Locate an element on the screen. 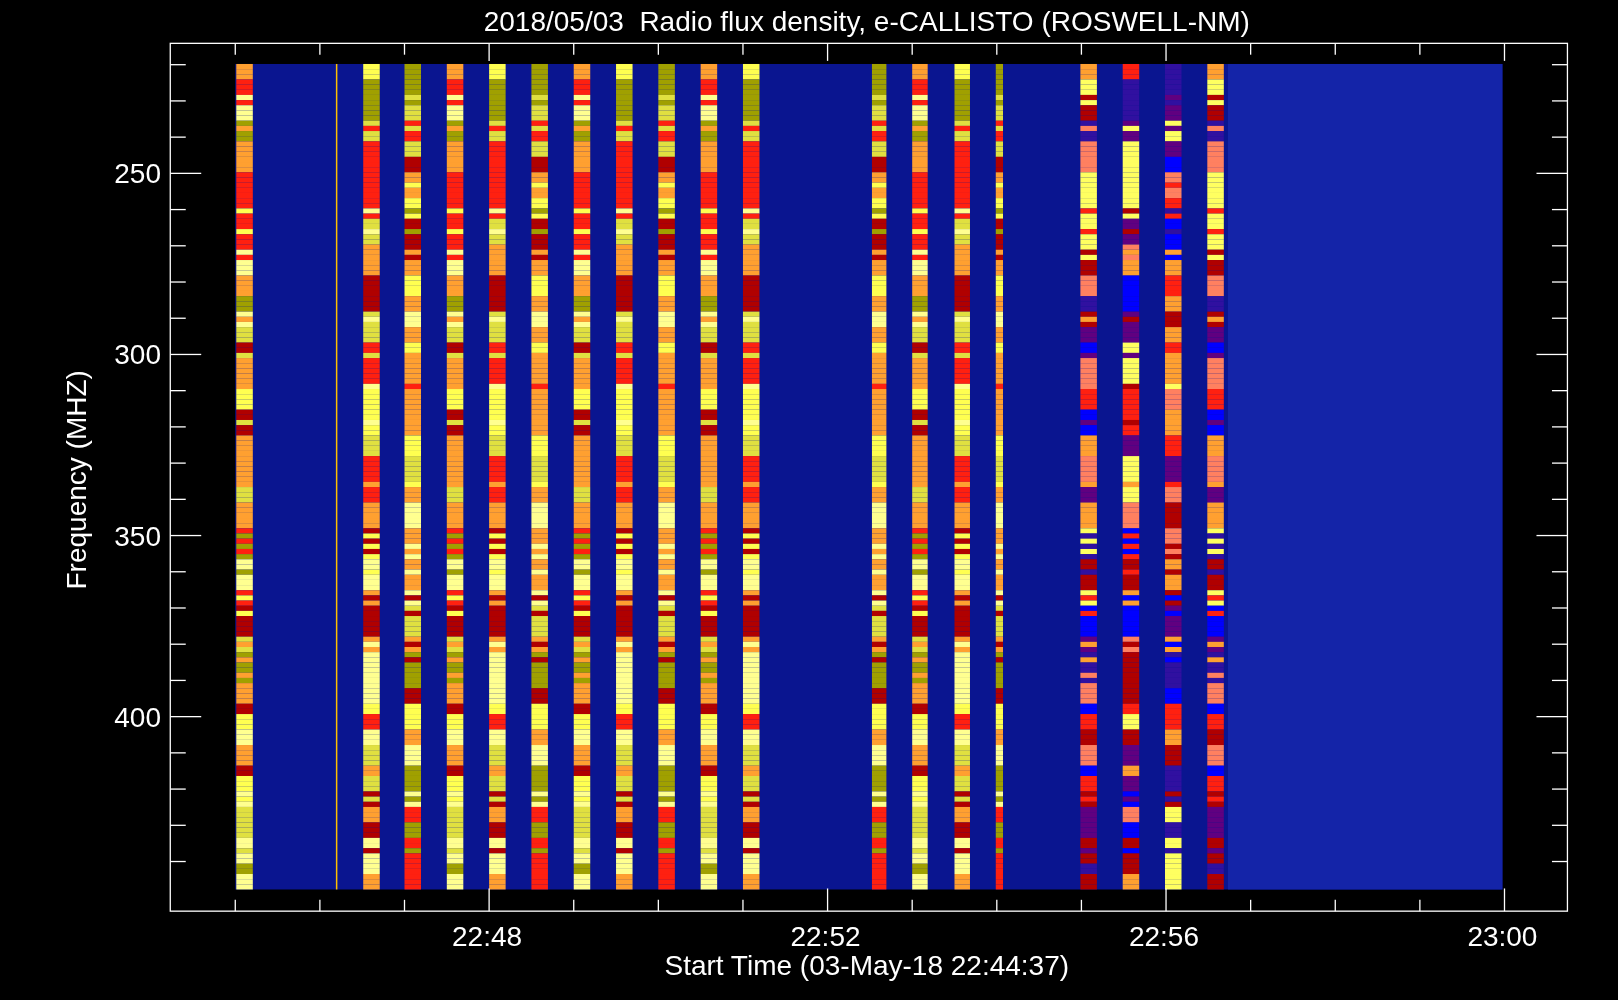  x-tick-label: 23:00 is located at coordinates (1502, 937).